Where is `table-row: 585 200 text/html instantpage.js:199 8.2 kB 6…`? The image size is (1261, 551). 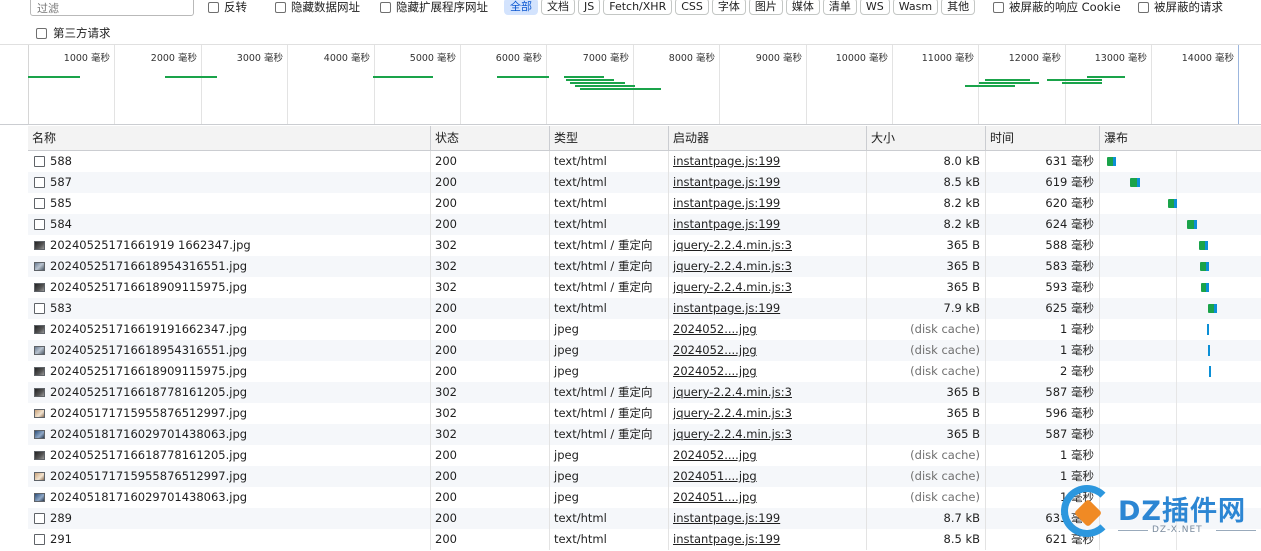 table-row: 585 200 text/html instantpage.js:199 8.2 kB 6… is located at coordinates (644, 203).